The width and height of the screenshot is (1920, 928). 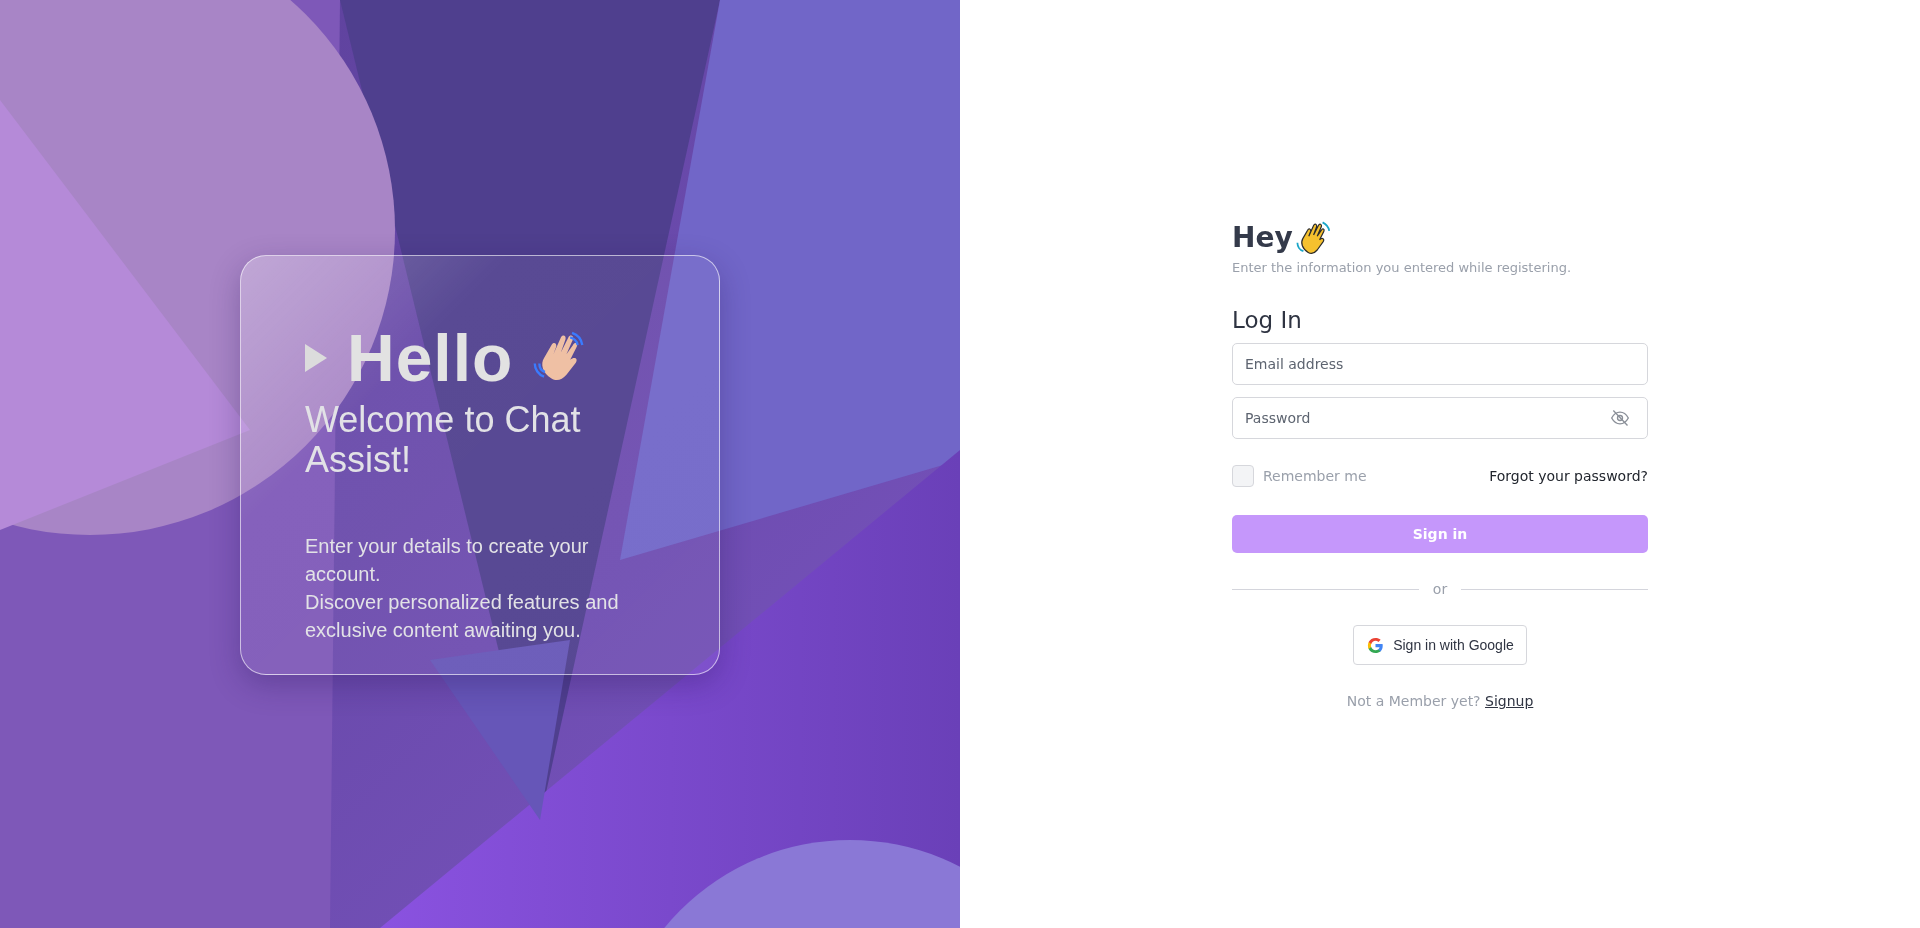 What do you see at coordinates (462, 616) in the screenshot?
I see `description-text: Discover personalized features and exclusive content awaiting you.` at bounding box center [462, 616].